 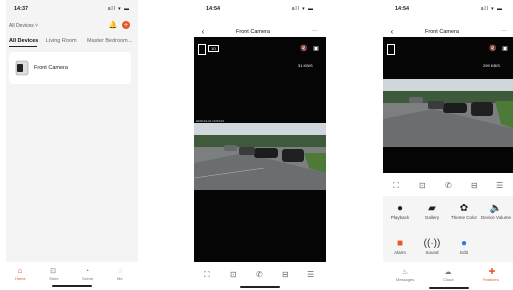 I want to click on sound-button: ((·)) Sound, so click(x=432, y=246).